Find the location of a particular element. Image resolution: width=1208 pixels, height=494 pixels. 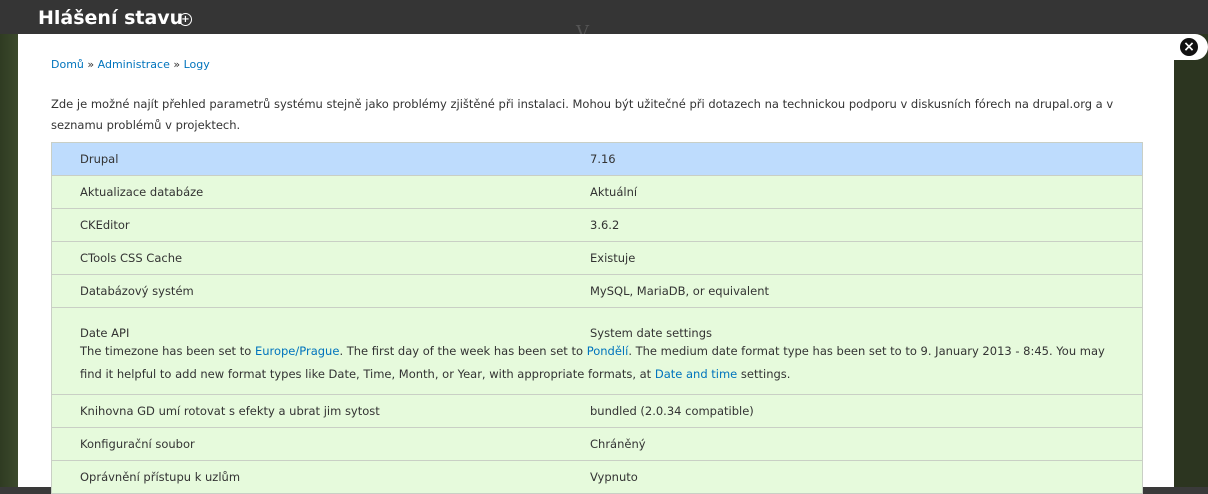

page-title: Hlášení stavu is located at coordinates (111, 18).